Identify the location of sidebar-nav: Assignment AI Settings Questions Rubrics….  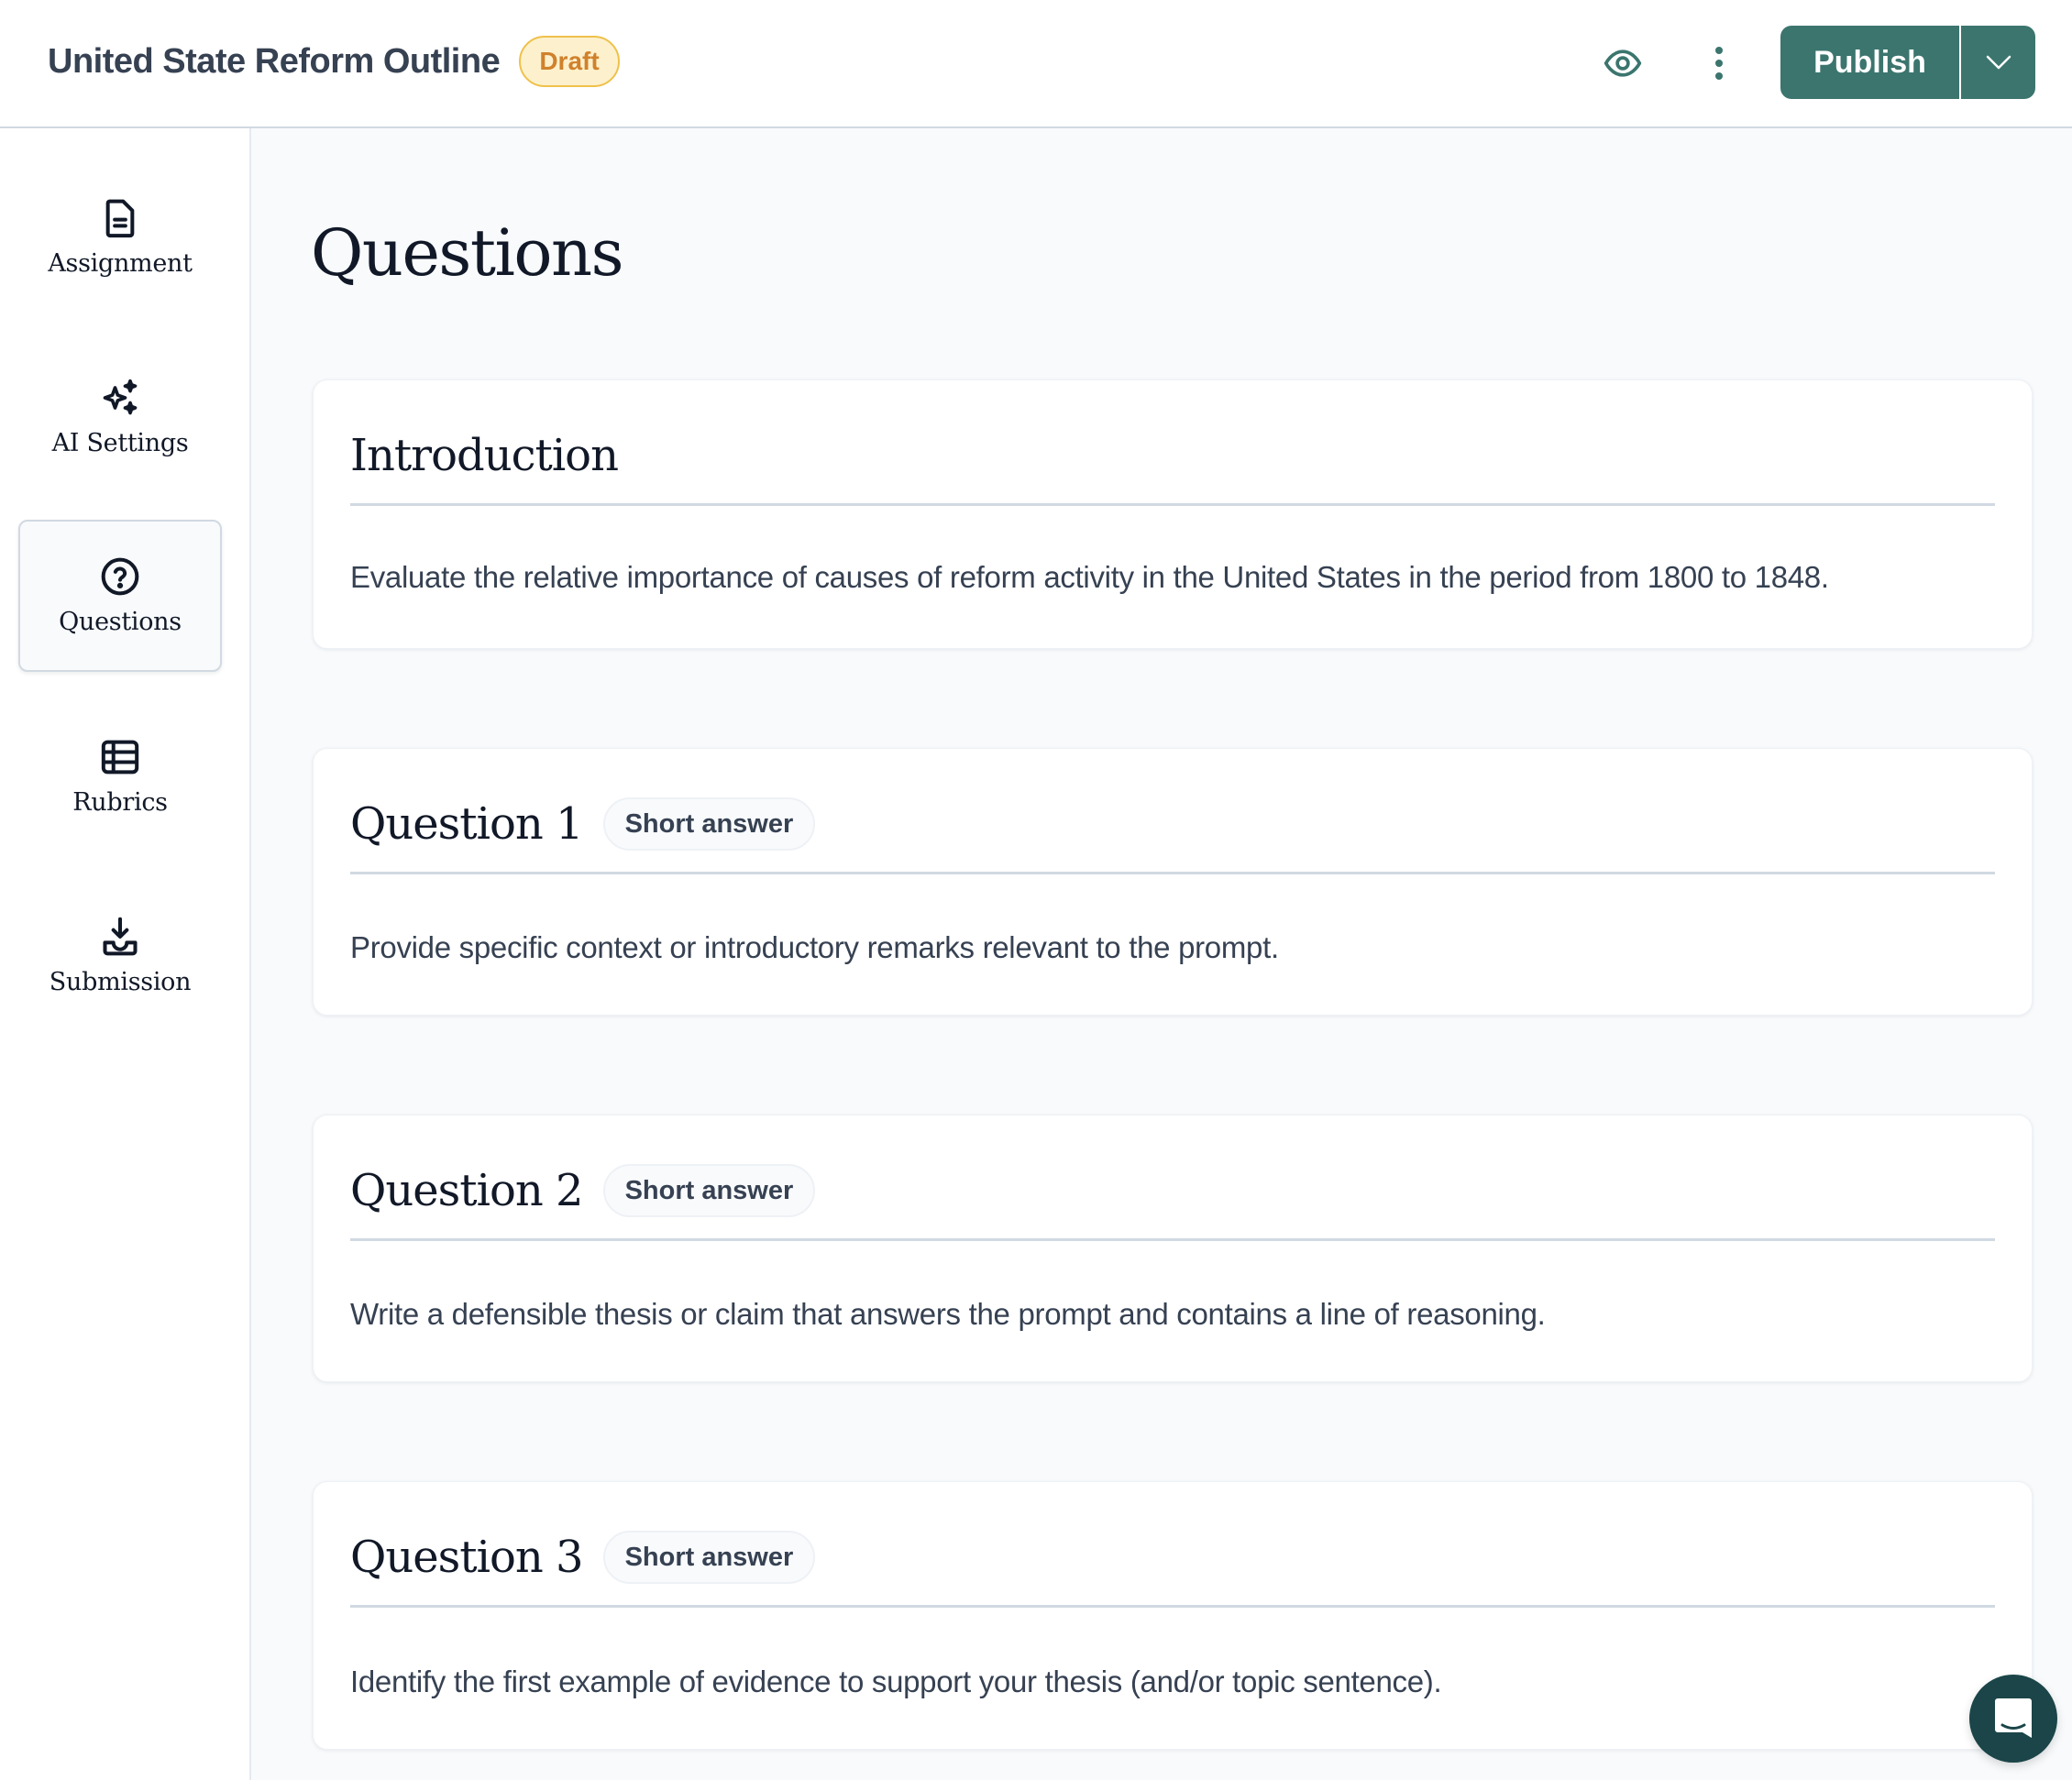
(125, 954).